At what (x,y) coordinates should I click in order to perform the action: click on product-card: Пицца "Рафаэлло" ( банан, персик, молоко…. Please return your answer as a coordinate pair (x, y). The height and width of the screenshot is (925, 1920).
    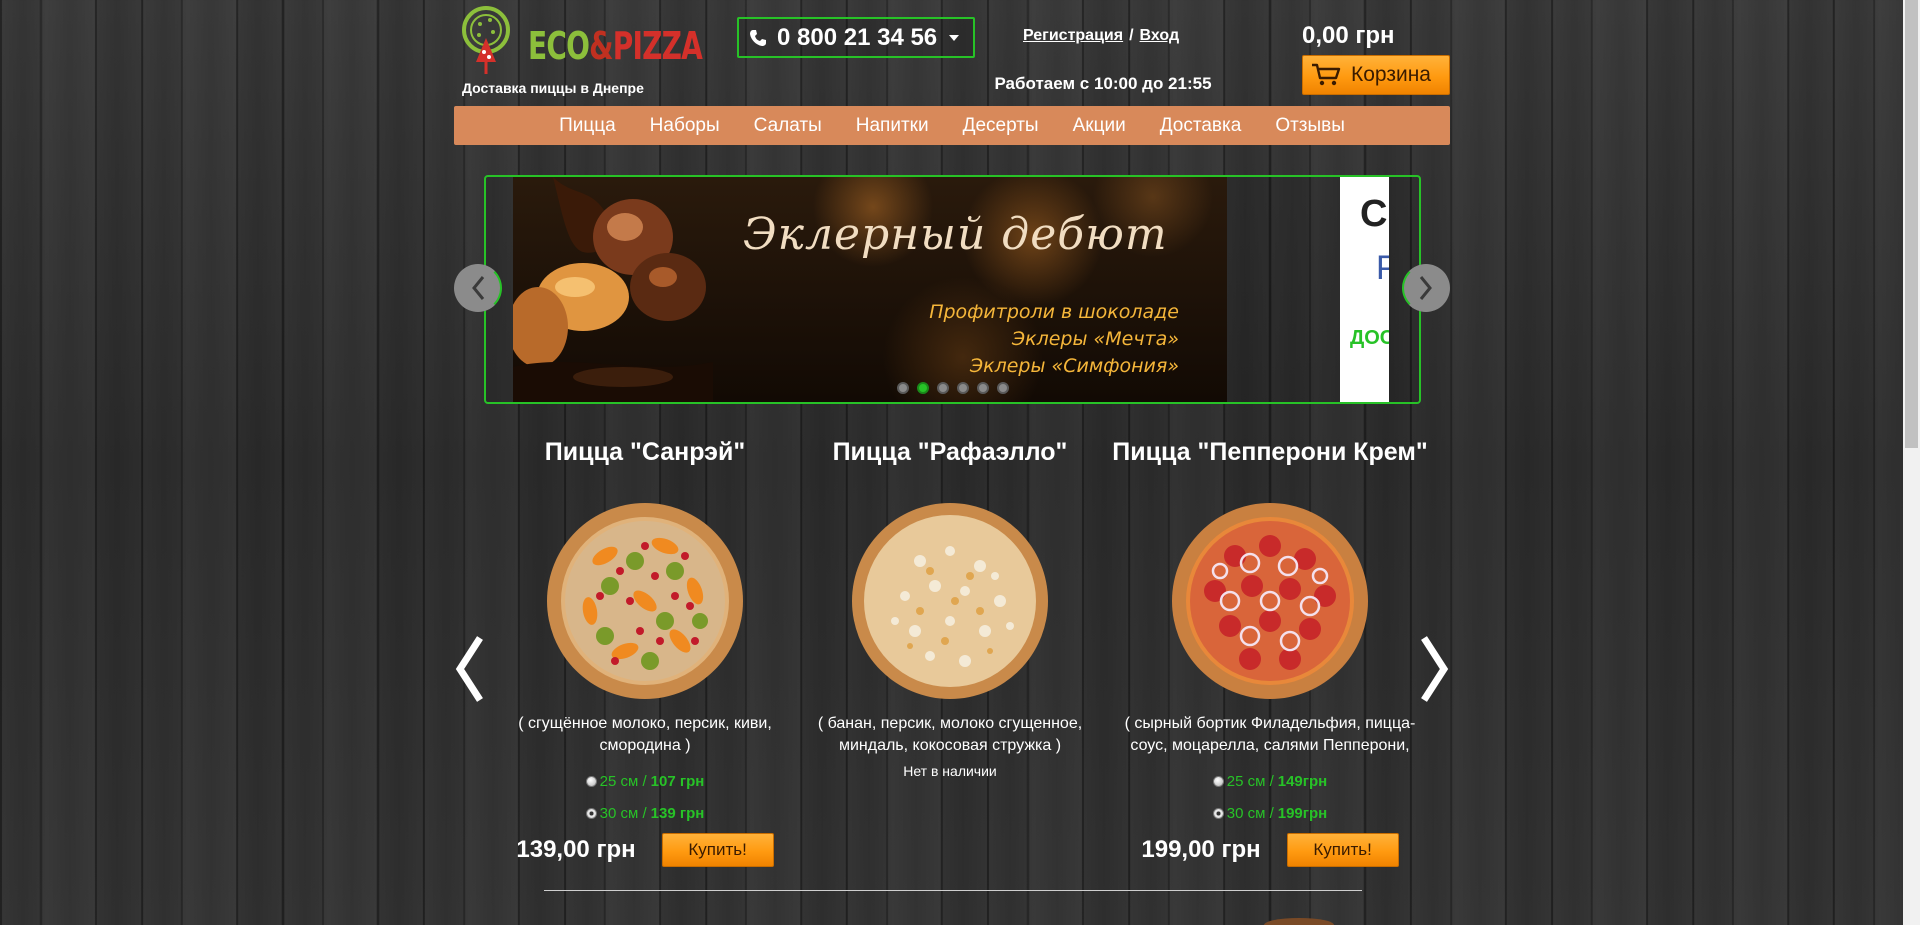
    Looking at the image, I should click on (950, 608).